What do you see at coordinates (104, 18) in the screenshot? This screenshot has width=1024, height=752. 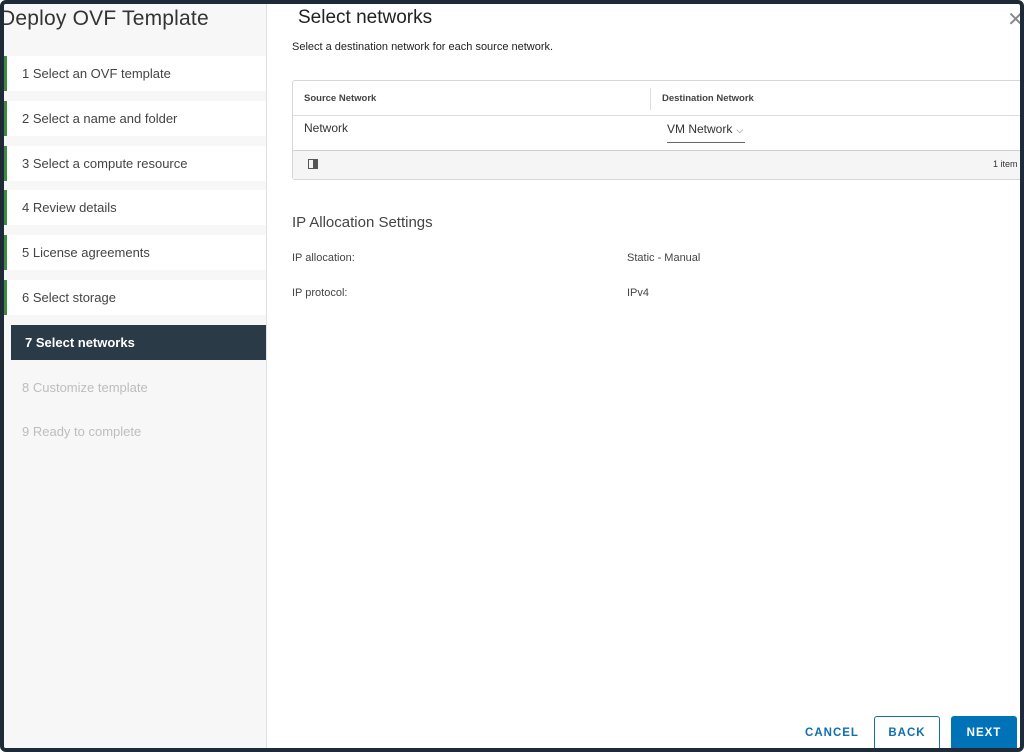 I see `wizard-title: Deploy OVF Template` at bounding box center [104, 18].